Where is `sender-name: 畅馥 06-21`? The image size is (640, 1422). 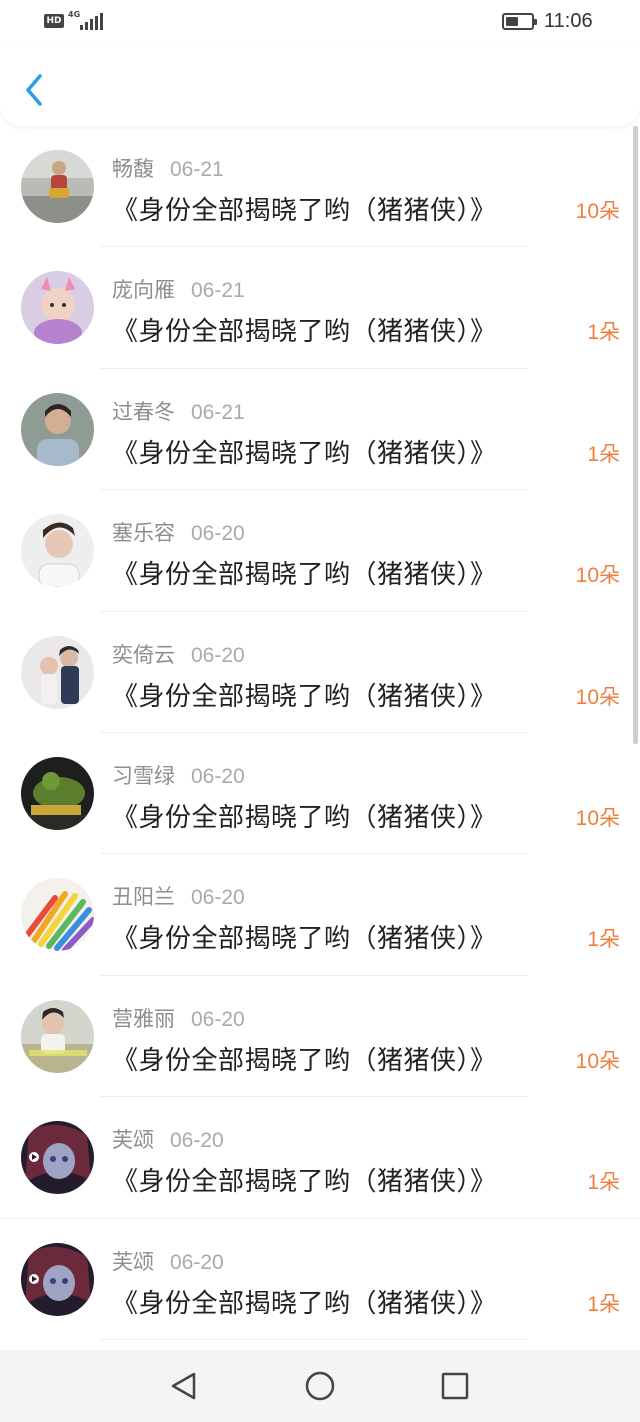 sender-name: 畅馥 06-21 is located at coordinates (168, 169).